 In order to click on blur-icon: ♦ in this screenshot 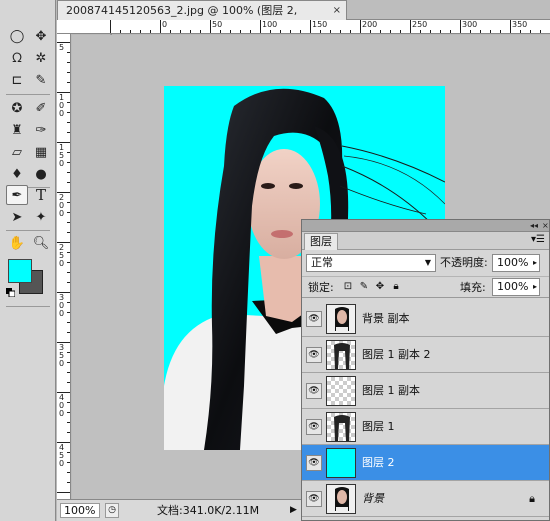, I will do `click(17, 174)`.